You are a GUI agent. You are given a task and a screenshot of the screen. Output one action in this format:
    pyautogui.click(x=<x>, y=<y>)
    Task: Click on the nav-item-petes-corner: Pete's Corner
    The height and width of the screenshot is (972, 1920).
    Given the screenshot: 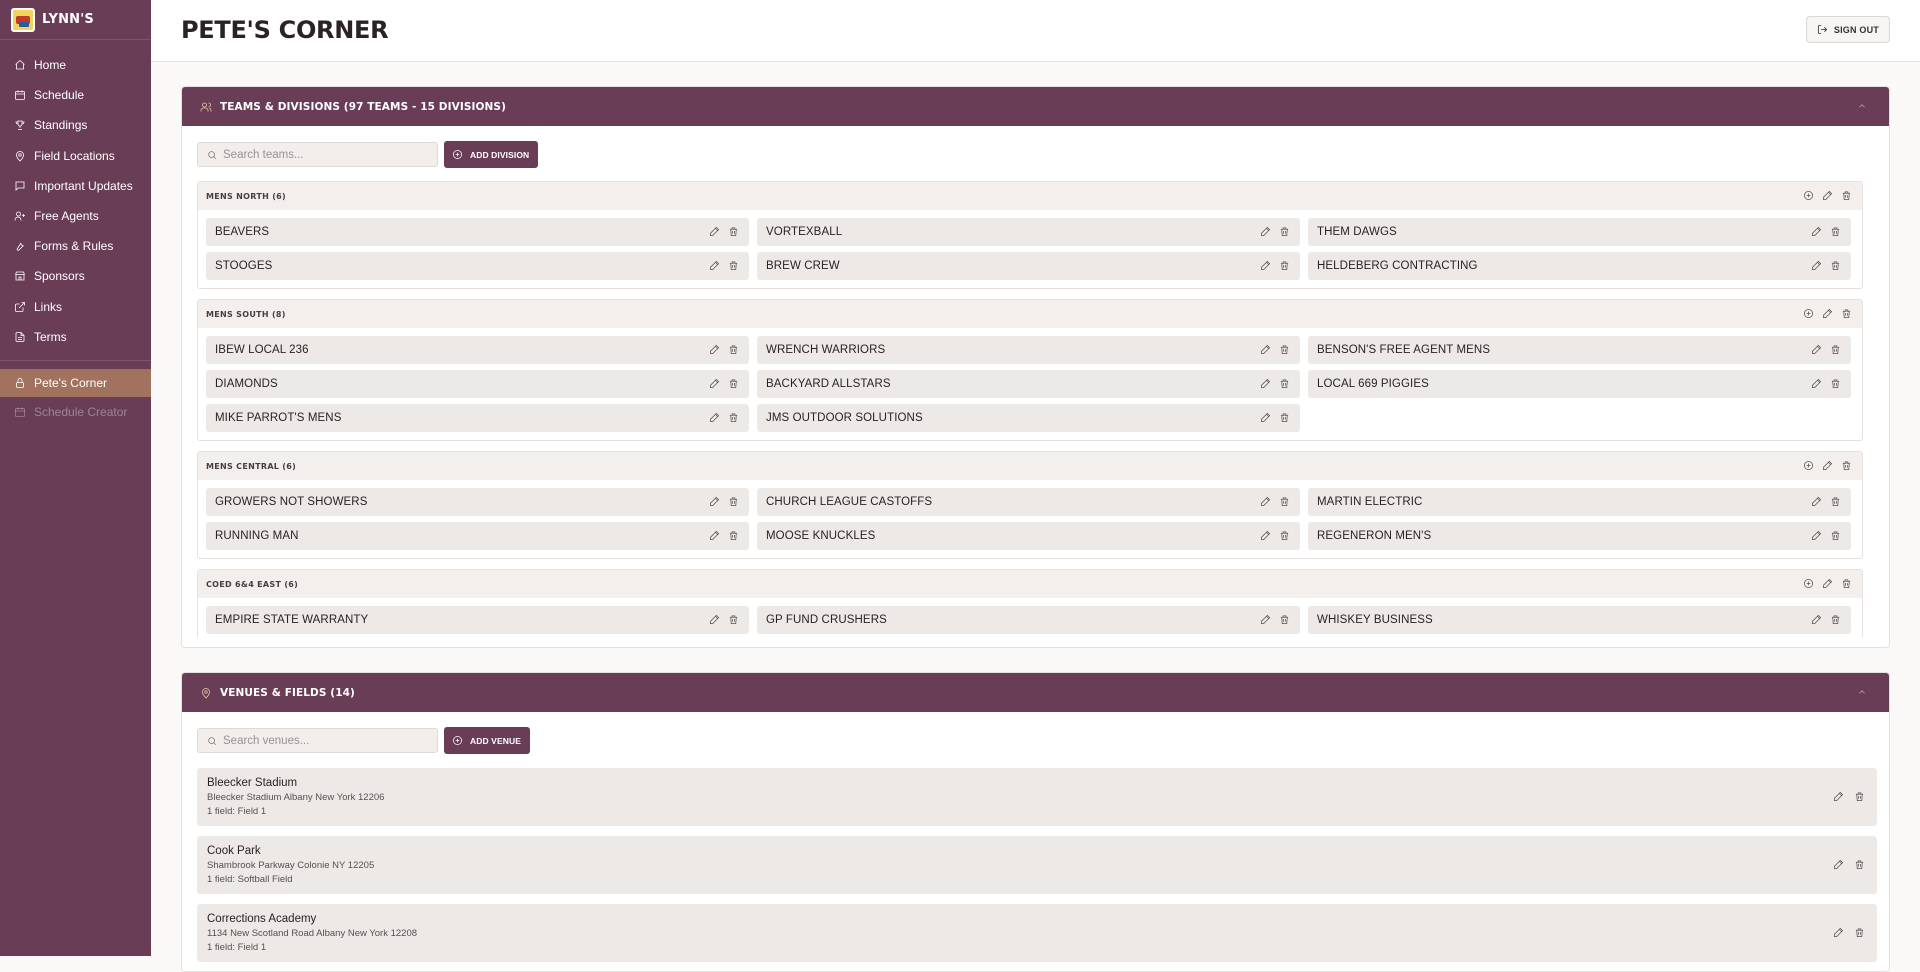 What is the action you would take?
    pyautogui.click(x=75, y=382)
    